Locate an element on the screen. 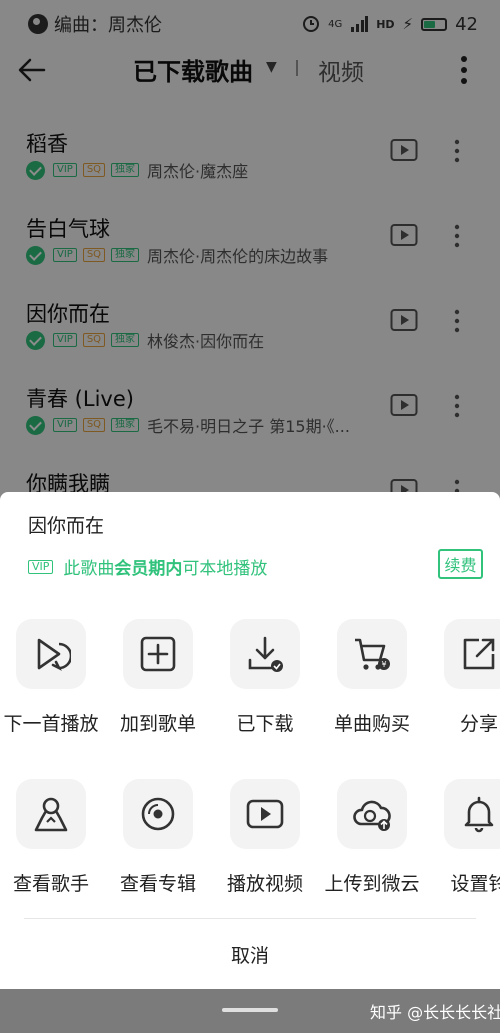 The image size is (500, 1033). action-label: 下一首播放 is located at coordinates (51, 724).